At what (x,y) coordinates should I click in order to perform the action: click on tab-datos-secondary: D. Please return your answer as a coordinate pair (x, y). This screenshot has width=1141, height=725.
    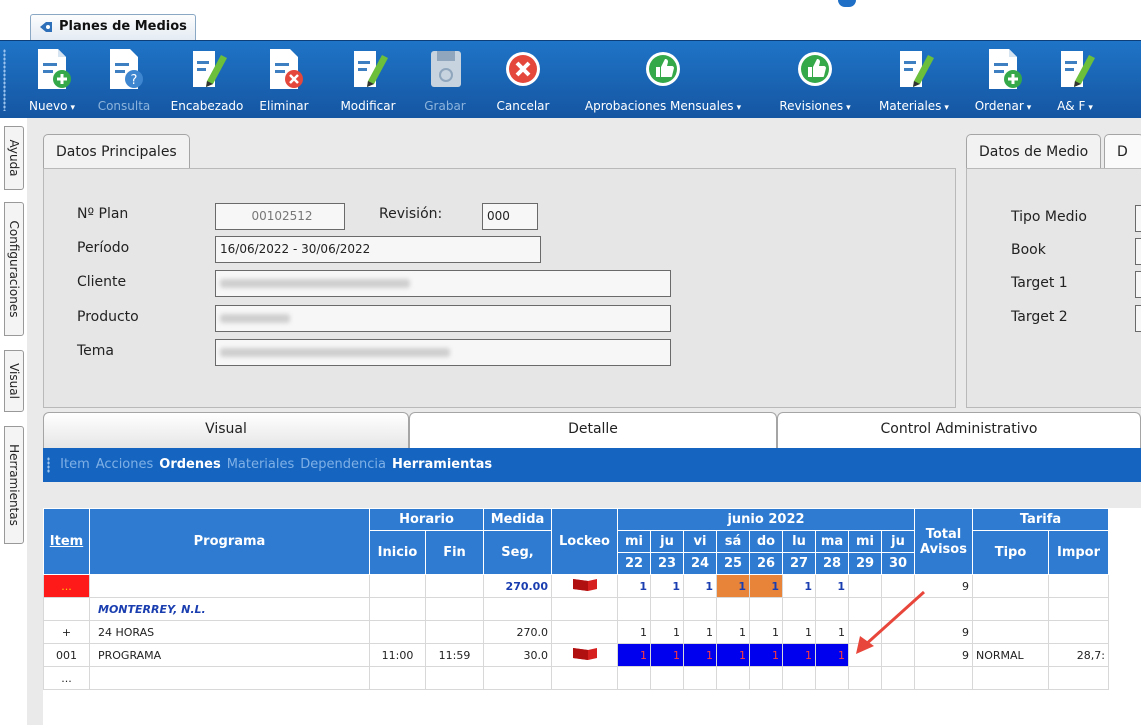
    Looking at the image, I should click on (1122, 151).